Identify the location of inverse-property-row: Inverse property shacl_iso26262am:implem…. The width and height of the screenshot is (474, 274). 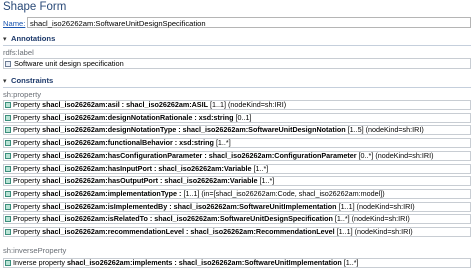
(237, 263).